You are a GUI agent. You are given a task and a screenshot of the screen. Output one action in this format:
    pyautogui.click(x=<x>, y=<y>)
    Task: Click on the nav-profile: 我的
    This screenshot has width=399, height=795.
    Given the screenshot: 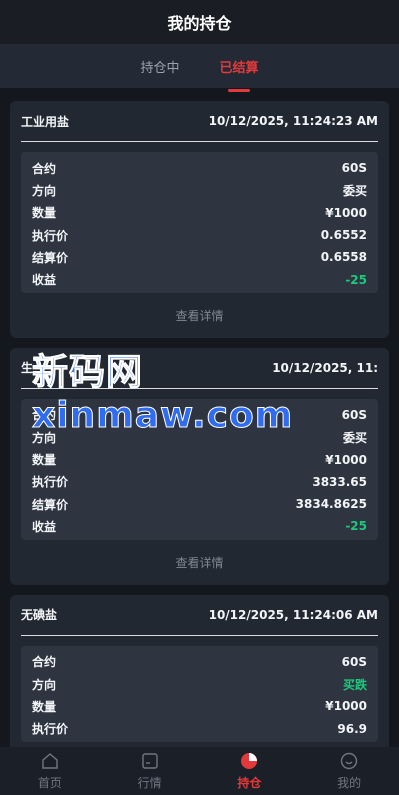 What is the action you would take?
    pyautogui.click(x=349, y=771)
    